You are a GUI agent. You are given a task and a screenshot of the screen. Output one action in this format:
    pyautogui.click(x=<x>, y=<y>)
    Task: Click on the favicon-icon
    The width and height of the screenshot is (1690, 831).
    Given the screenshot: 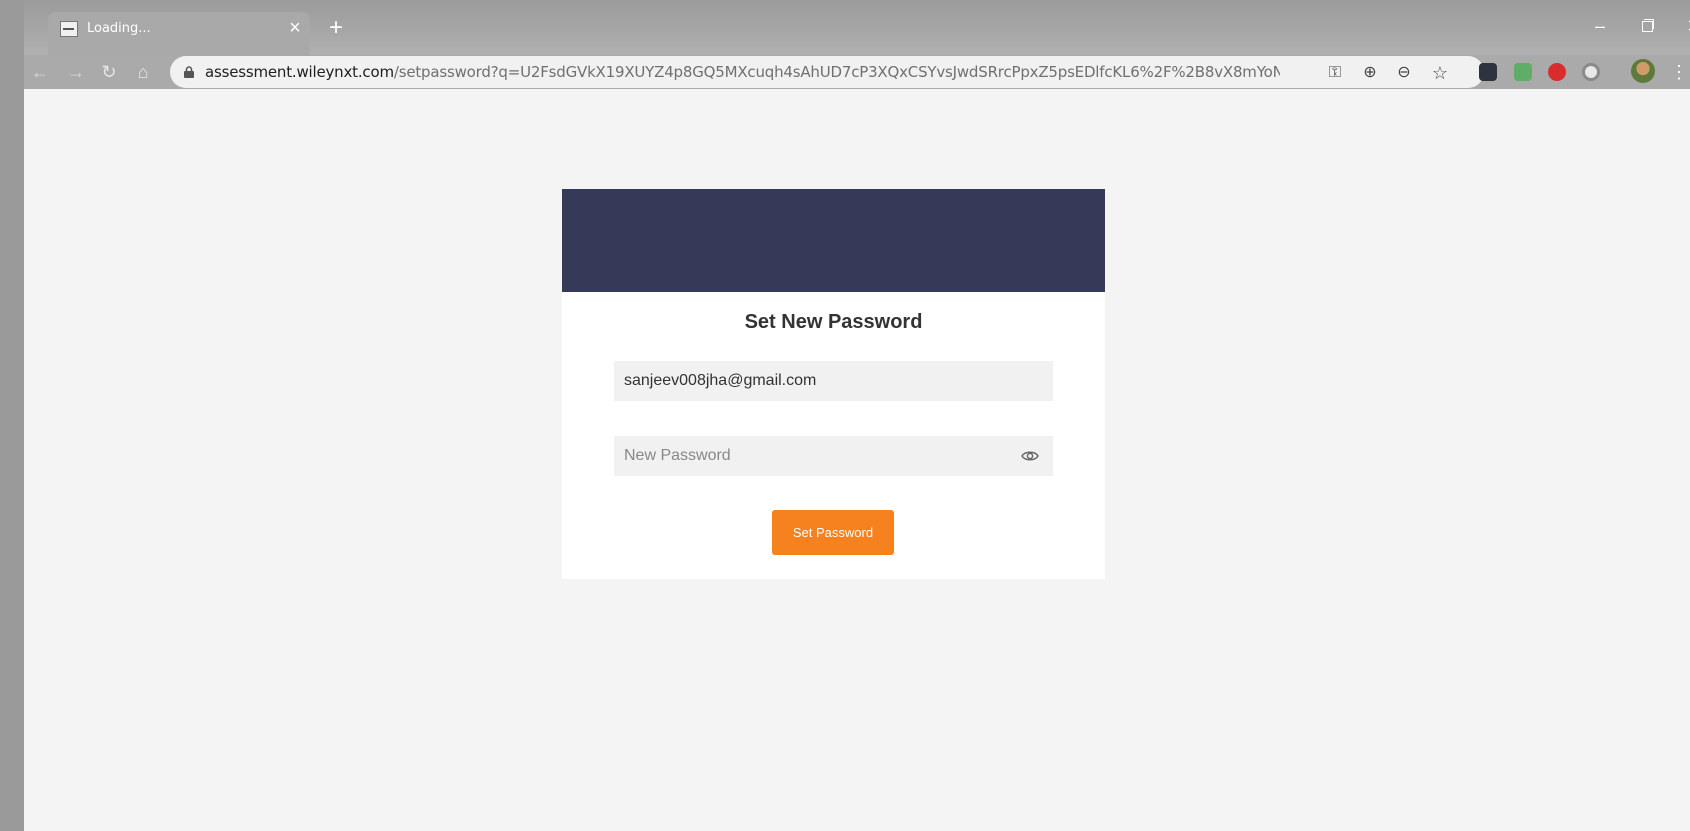 What is the action you would take?
    pyautogui.click(x=69, y=29)
    